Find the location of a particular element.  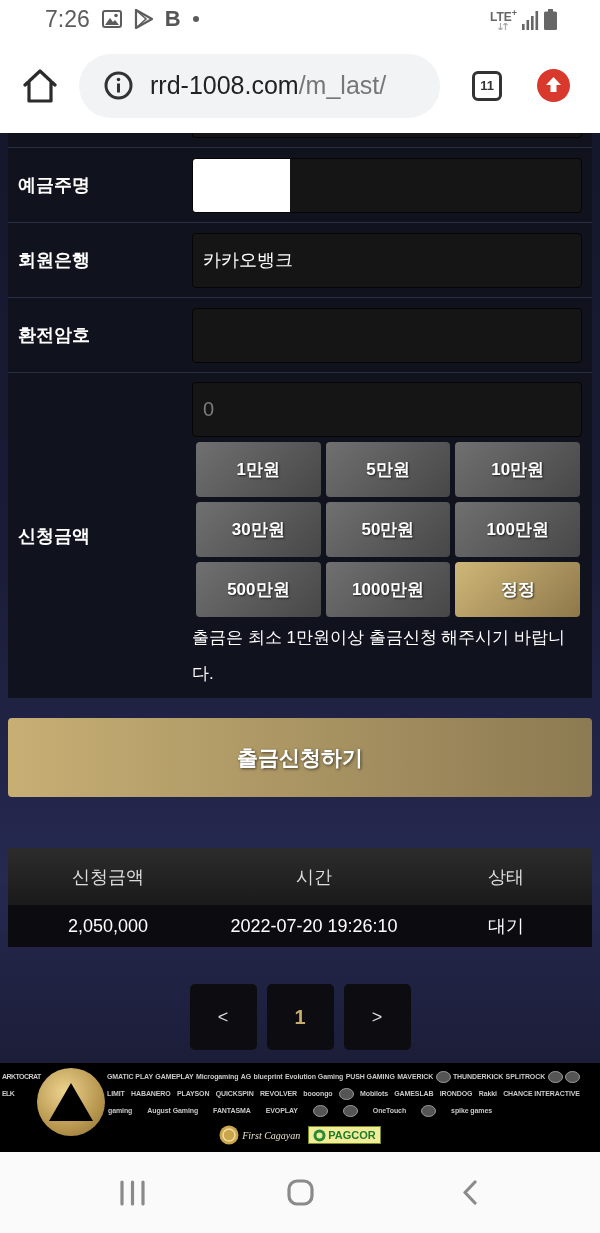

table-cell-text: 대기 is located at coordinates (506, 926).